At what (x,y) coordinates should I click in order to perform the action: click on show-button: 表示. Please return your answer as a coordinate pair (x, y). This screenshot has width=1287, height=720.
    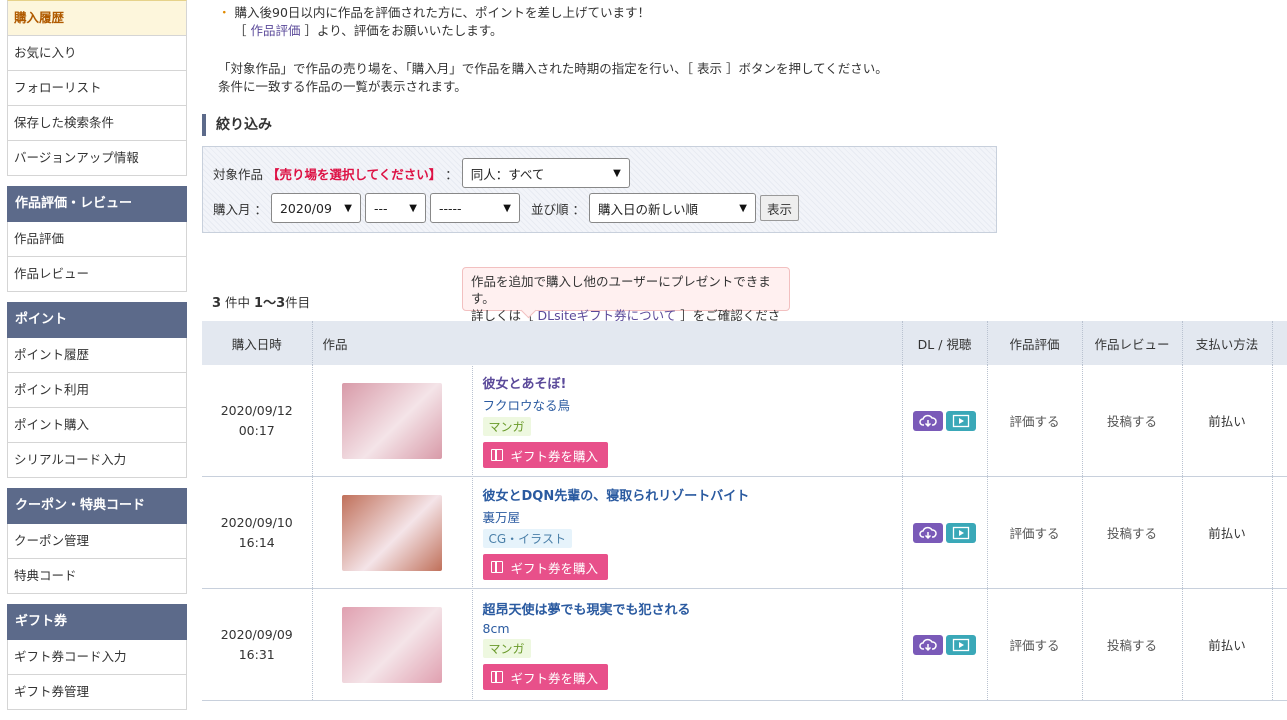
    Looking at the image, I should click on (779, 208).